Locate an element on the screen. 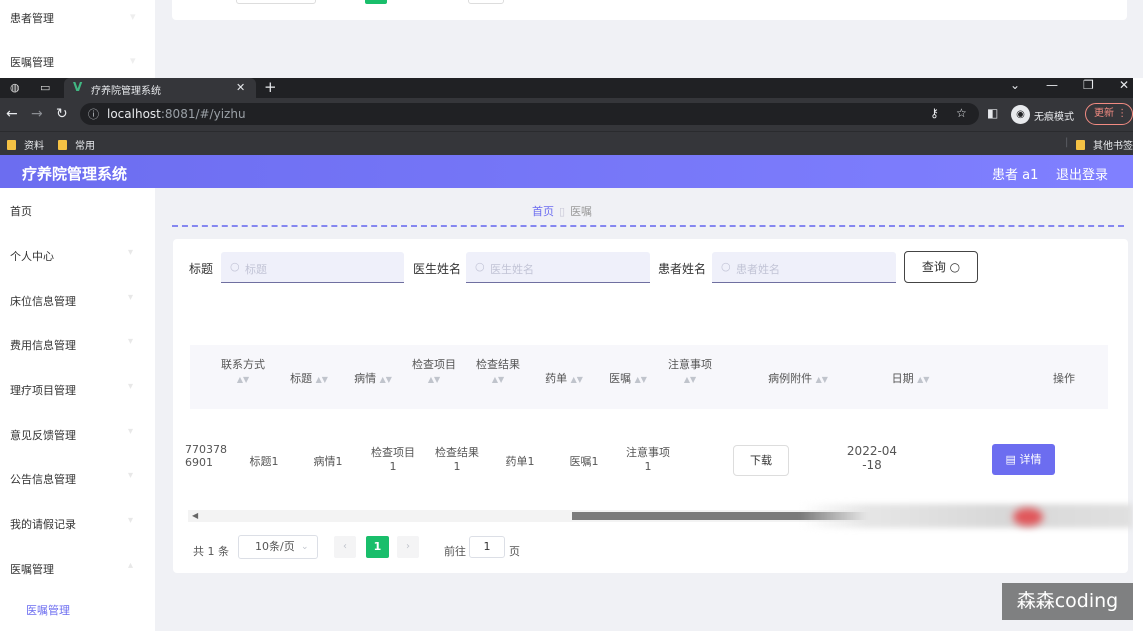  title-input: ○ 标题 is located at coordinates (312, 267).